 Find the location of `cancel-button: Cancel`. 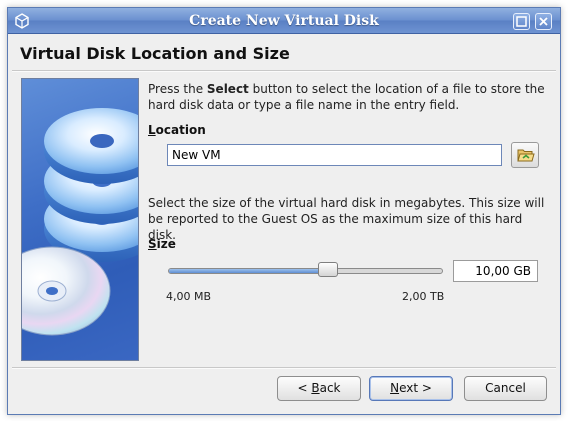

cancel-button: Cancel is located at coordinates (505, 388).